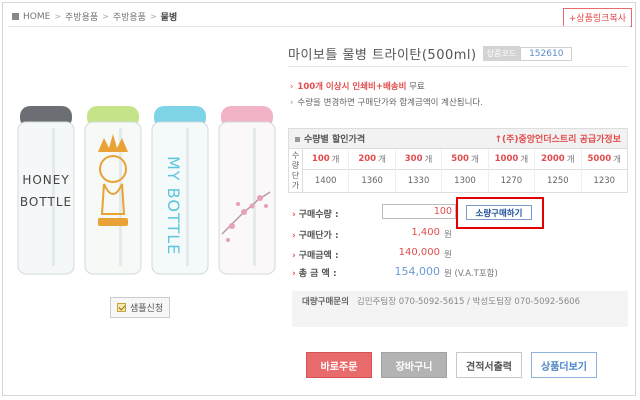  Describe the element at coordinates (448, 255) in the screenshot. I see `price-won: 원` at that location.